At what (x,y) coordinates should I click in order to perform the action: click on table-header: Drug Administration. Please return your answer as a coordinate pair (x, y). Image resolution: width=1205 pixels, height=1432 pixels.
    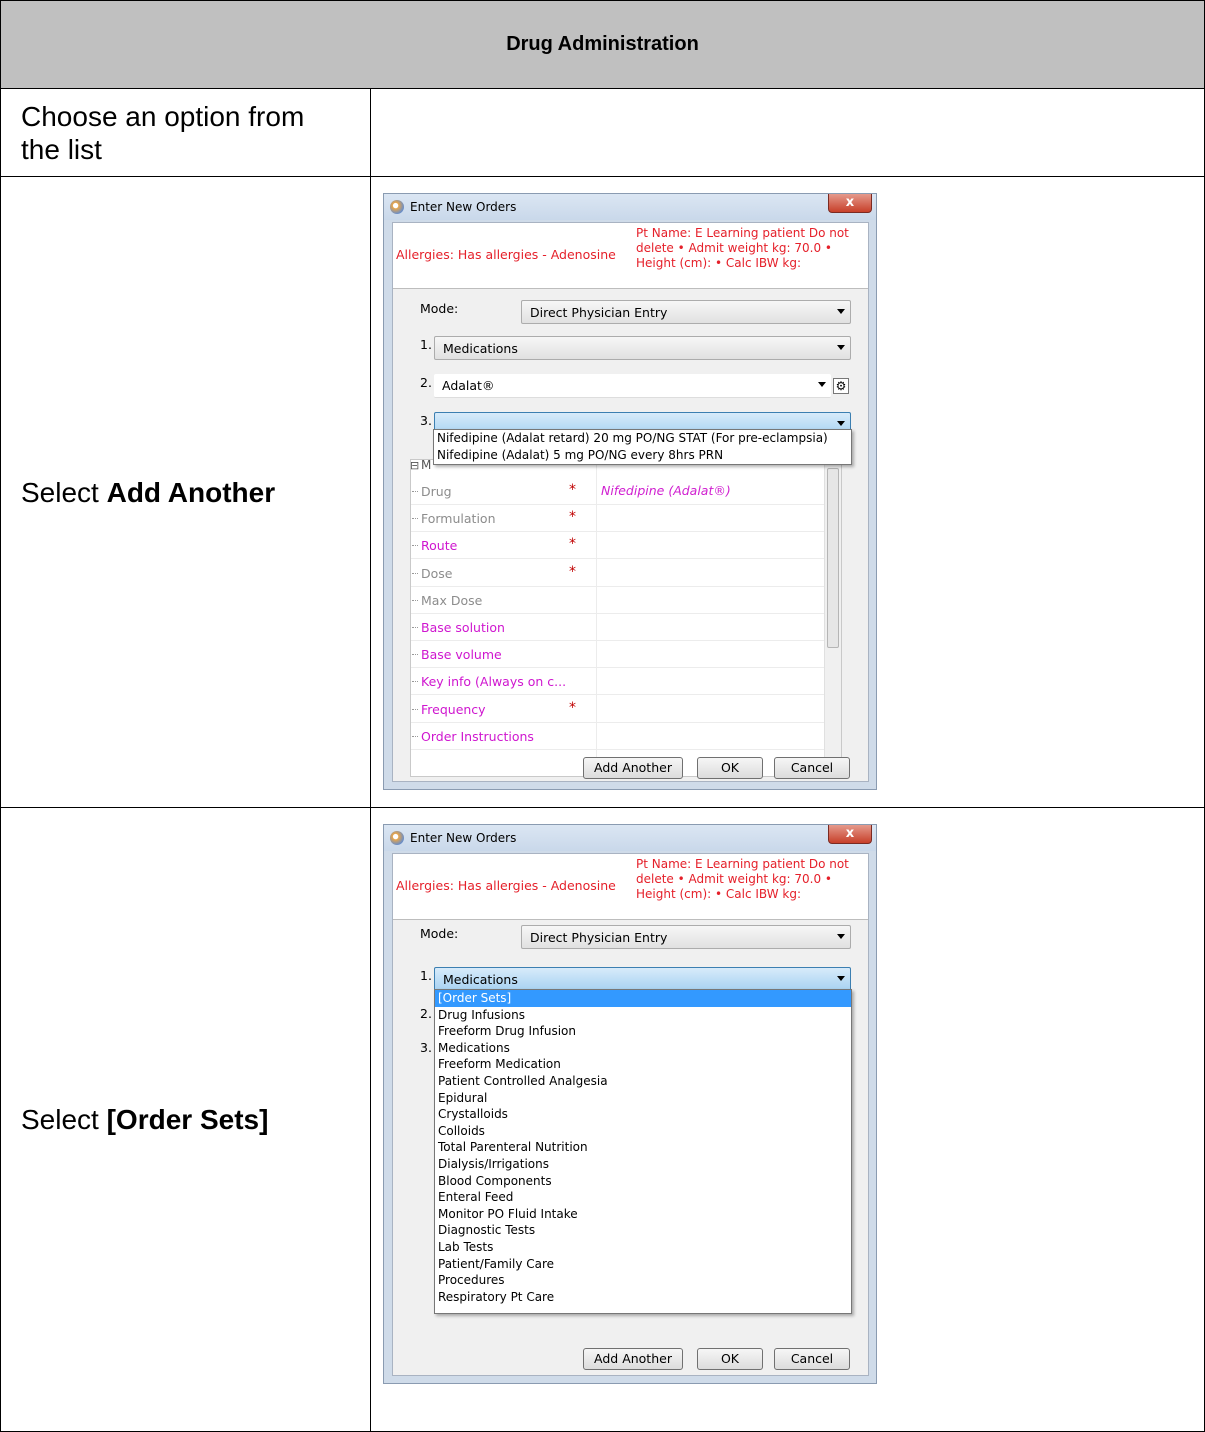
    Looking at the image, I should click on (602, 44).